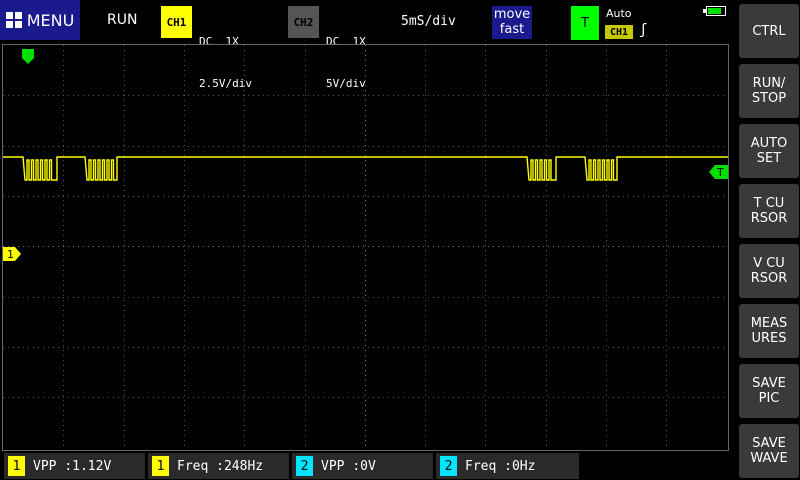 This screenshot has width=800, height=480. I want to click on move-label: move, so click(512, 14).